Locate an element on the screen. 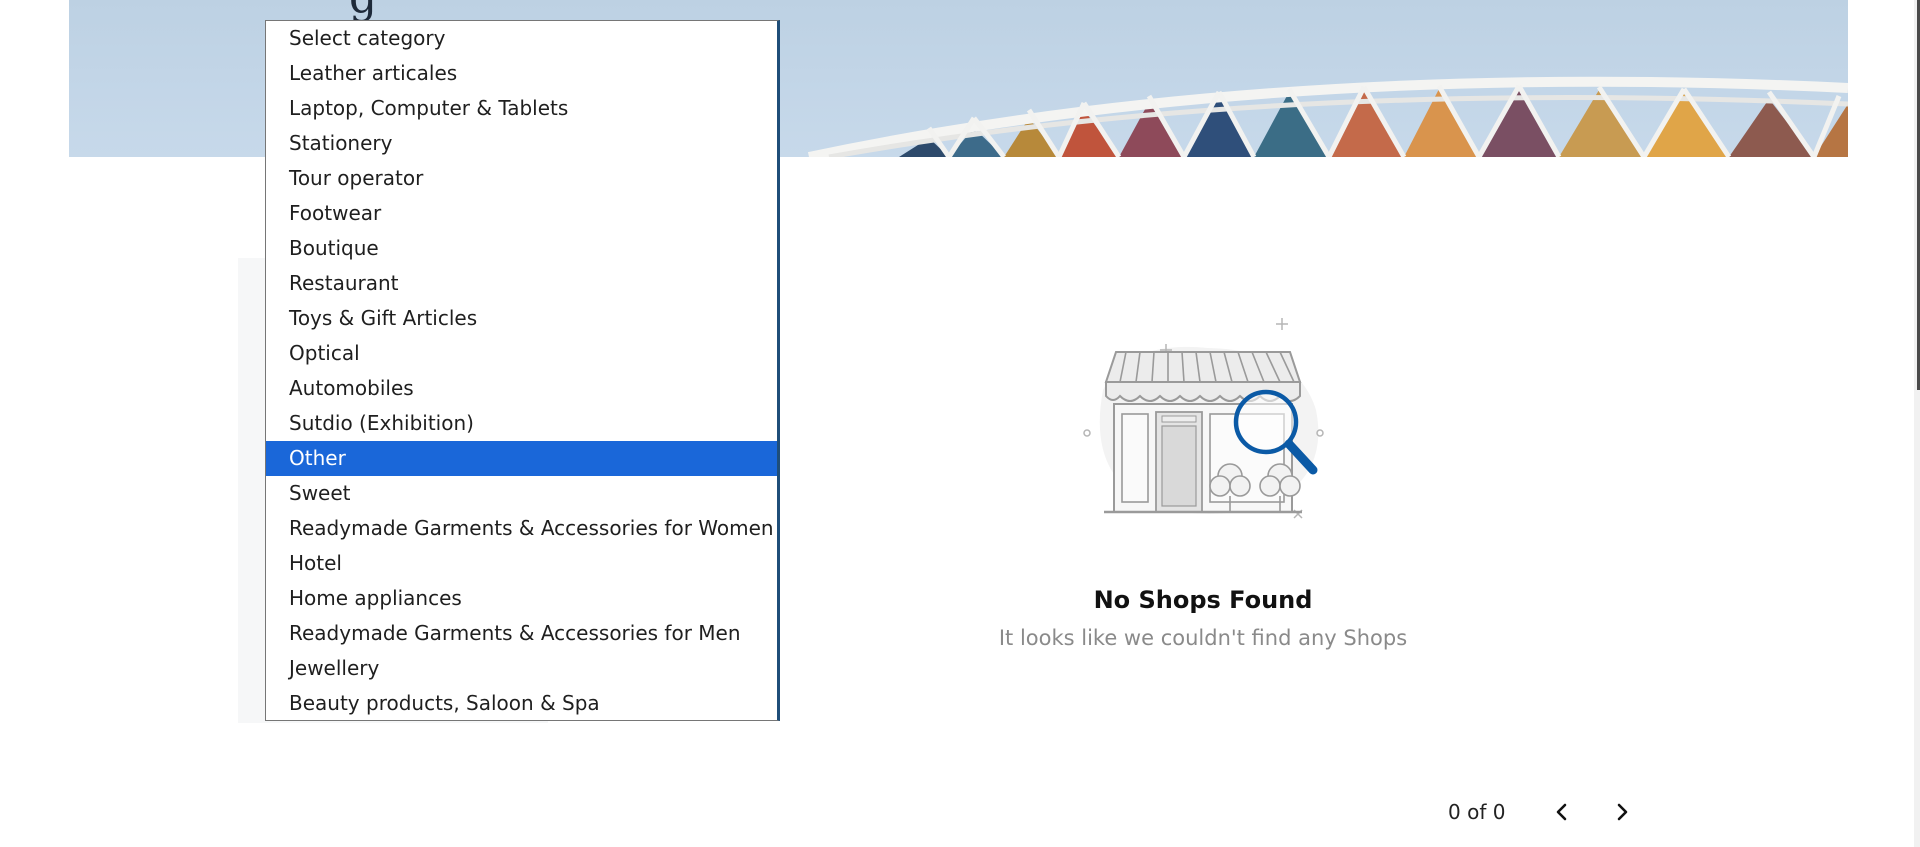 This screenshot has width=1920, height=847. category-option: Home appliances is located at coordinates (521, 598).